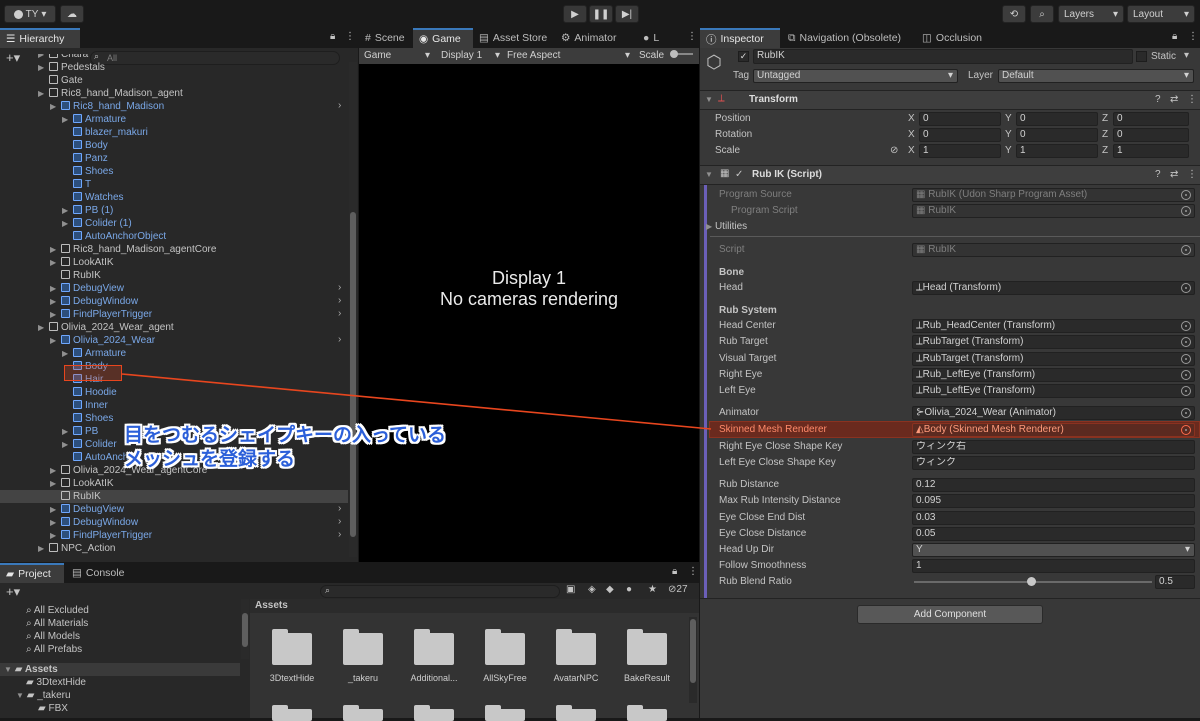  What do you see at coordinates (285, 448) in the screenshot?
I see `annotation-callout: 目をつむるシェイプキーの入っている メッシュを登録する` at bounding box center [285, 448].